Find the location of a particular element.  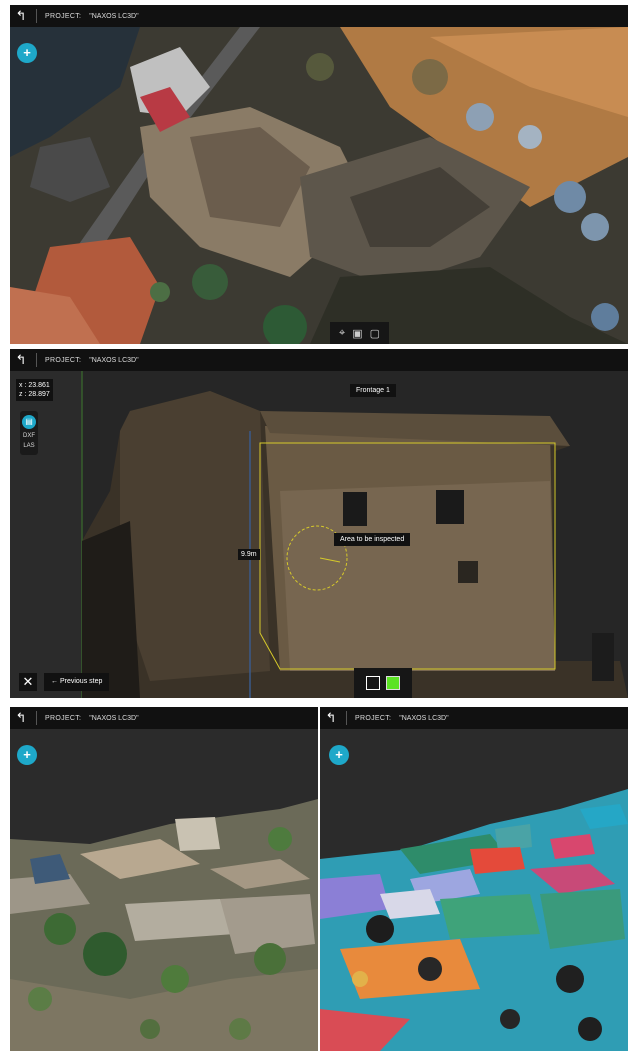

wireframe-cube-icon is located at coordinates (373, 683).